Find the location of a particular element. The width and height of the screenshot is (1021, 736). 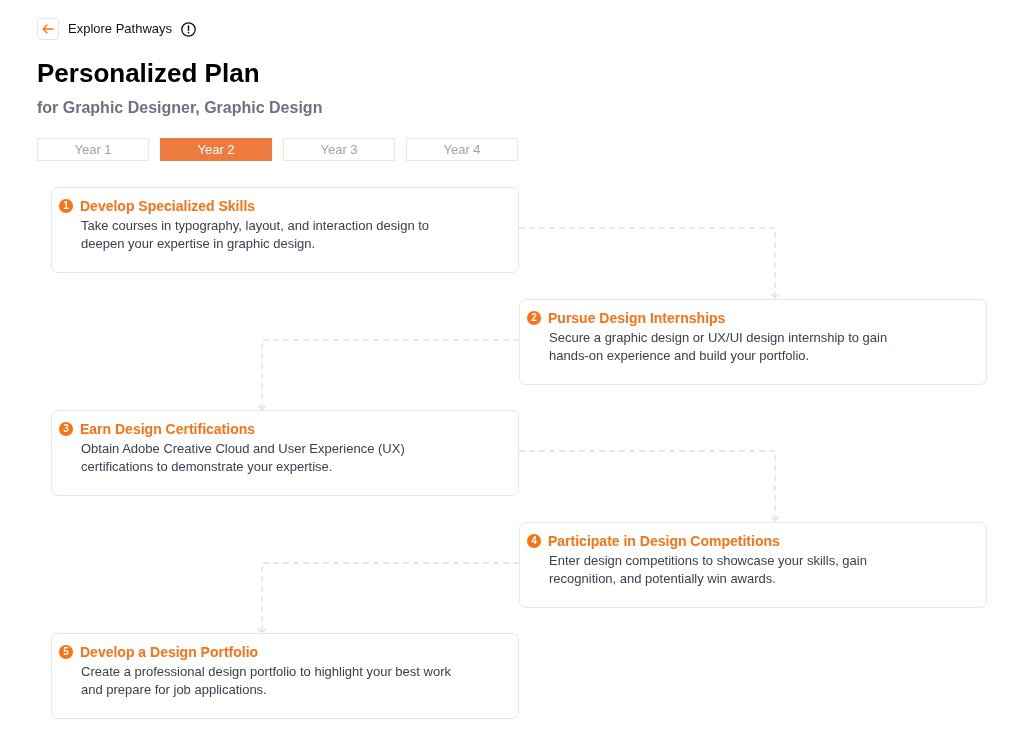

back-arrow-icon is located at coordinates (48, 29).